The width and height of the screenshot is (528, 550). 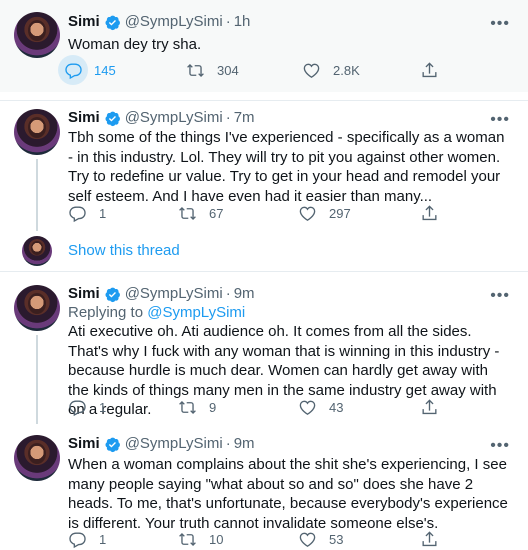 What do you see at coordinates (228, 70) in the screenshot?
I see `retweet-count: 304` at bounding box center [228, 70].